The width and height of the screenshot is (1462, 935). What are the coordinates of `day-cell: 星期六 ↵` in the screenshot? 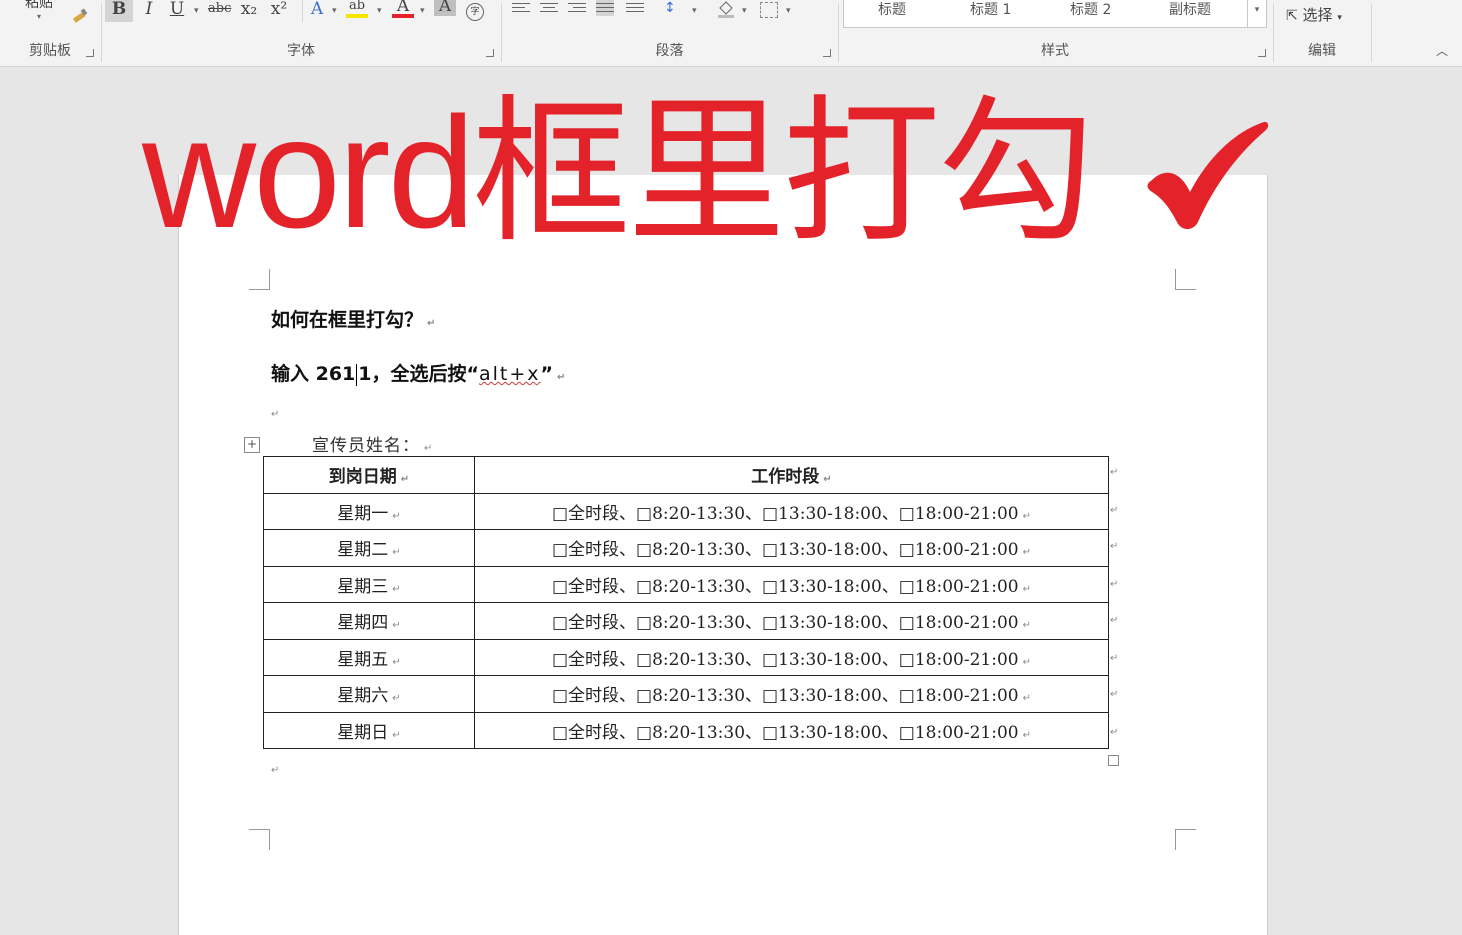 It's located at (369, 694).